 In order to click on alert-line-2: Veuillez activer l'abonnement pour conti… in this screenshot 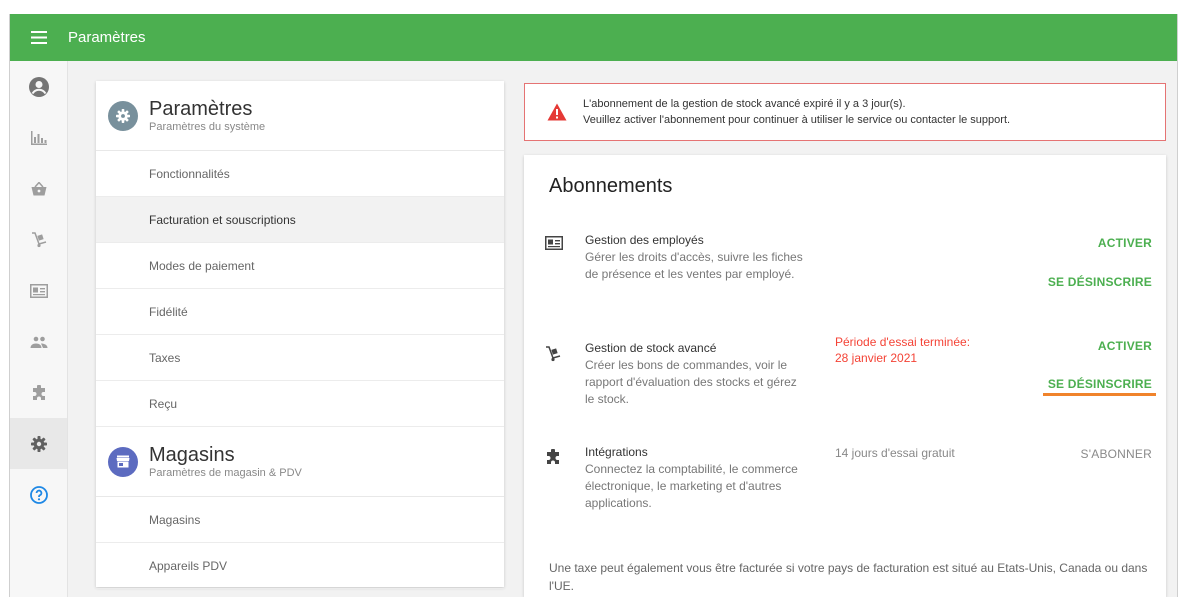, I will do `click(797, 120)`.